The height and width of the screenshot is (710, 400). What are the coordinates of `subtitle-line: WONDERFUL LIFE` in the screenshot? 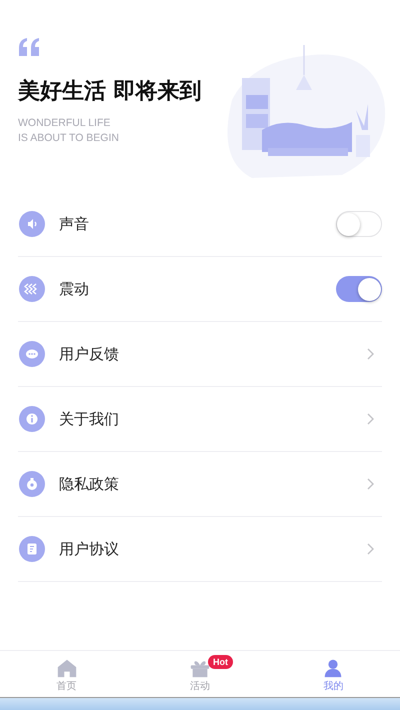 It's located at (65, 123).